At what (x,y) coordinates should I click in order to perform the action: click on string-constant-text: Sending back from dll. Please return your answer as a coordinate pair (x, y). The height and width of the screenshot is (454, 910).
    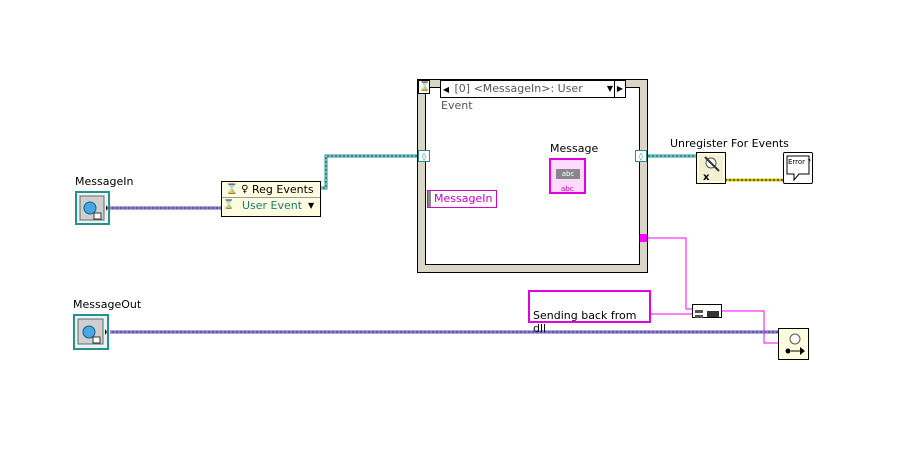
    Looking at the image, I should click on (585, 322).